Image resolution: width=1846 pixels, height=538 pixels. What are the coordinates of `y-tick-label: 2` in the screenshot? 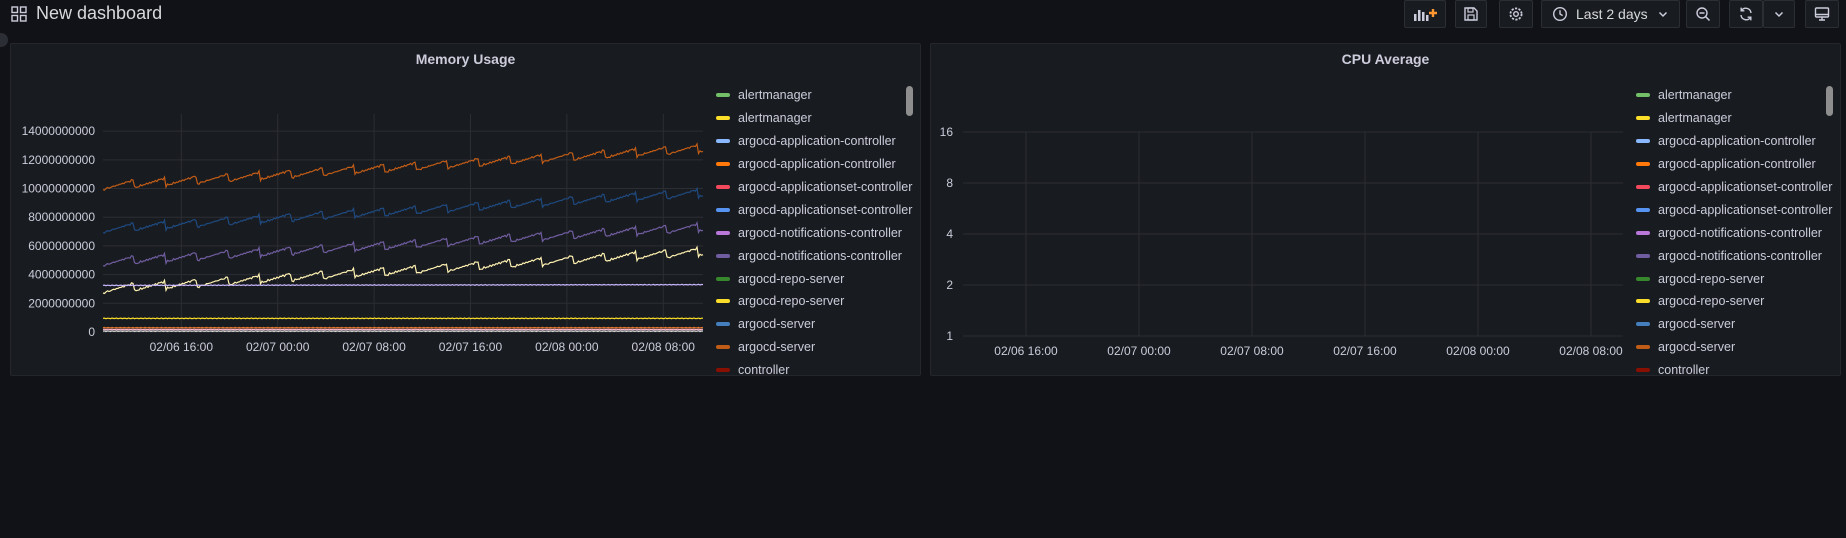 It's located at (949, 285).